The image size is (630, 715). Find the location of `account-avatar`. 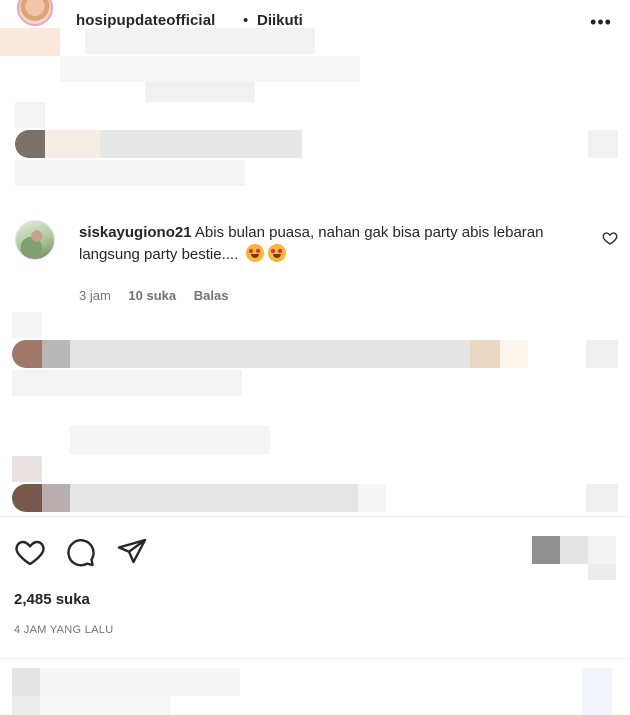

account-avatar is located at coordinates (35, 13).